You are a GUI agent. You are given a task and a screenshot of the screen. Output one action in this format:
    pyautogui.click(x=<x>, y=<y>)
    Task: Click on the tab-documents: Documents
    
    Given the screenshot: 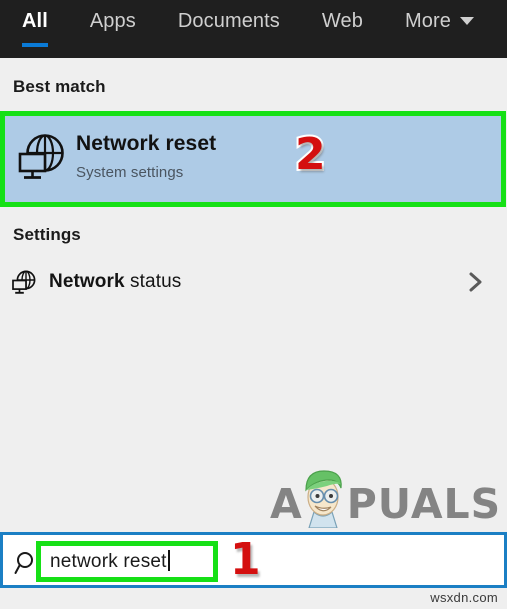 What is the action you would take?
    pyautogui.click(x=229, y=21)
    